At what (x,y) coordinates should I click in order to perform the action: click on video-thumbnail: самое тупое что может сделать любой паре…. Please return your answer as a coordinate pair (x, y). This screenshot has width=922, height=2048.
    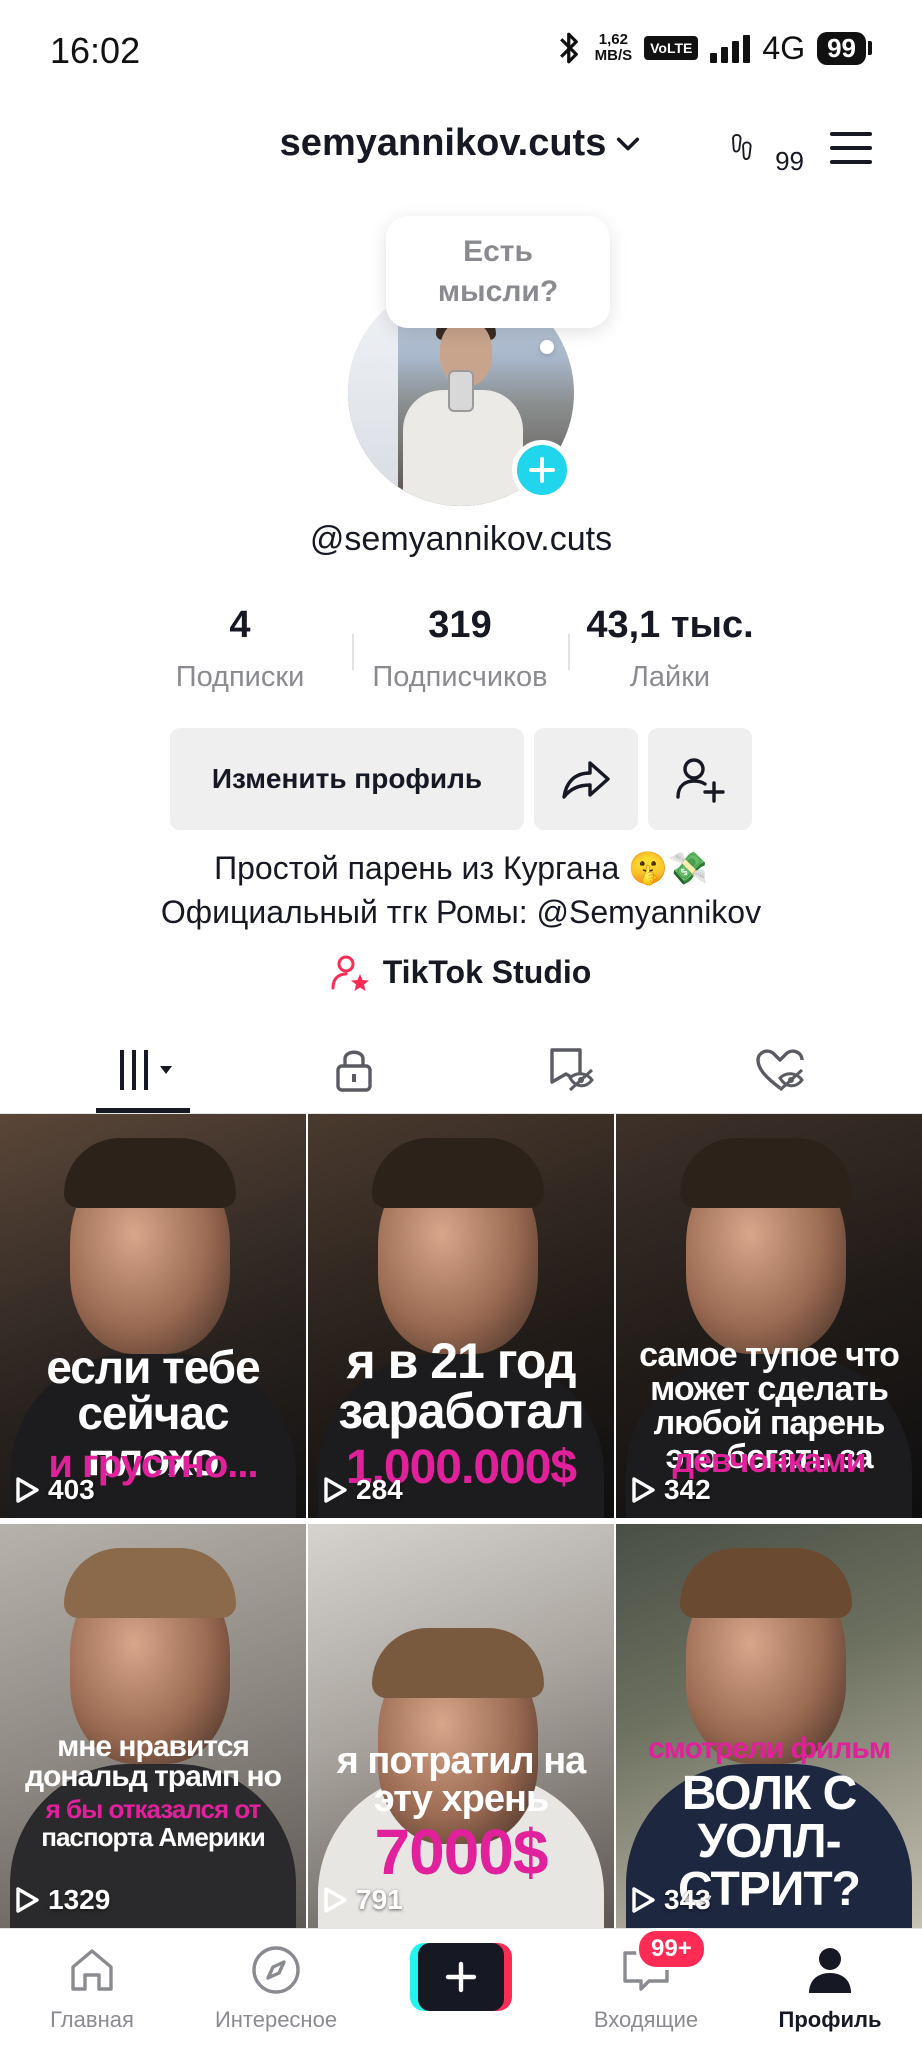
    Looking at the image, I should click on (769, 1316).